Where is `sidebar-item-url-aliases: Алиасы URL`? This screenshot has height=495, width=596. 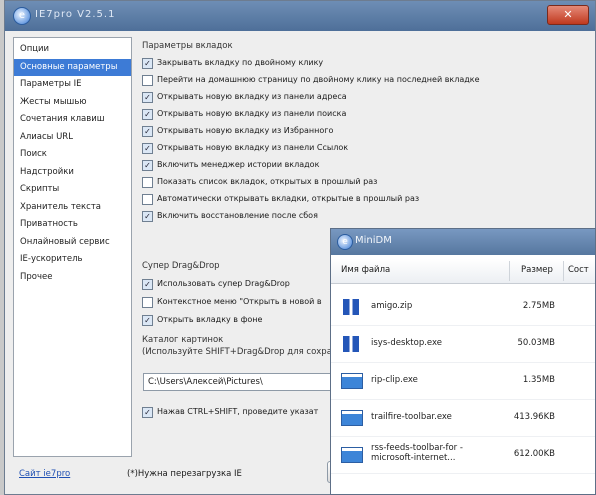
sidebar-item-url-aliases: Алиасы URL is located at coordinates (72, 138).